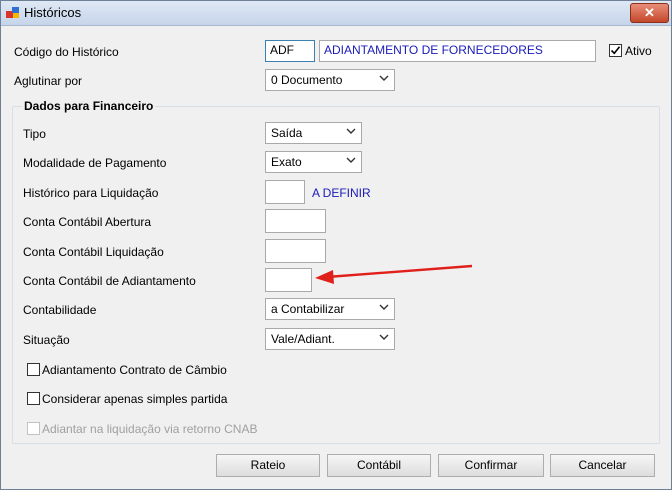  What do you see at coordinates (53, 12) in the screenshot?
I see `window-title: Históricos` at bounding box center [53, 12].